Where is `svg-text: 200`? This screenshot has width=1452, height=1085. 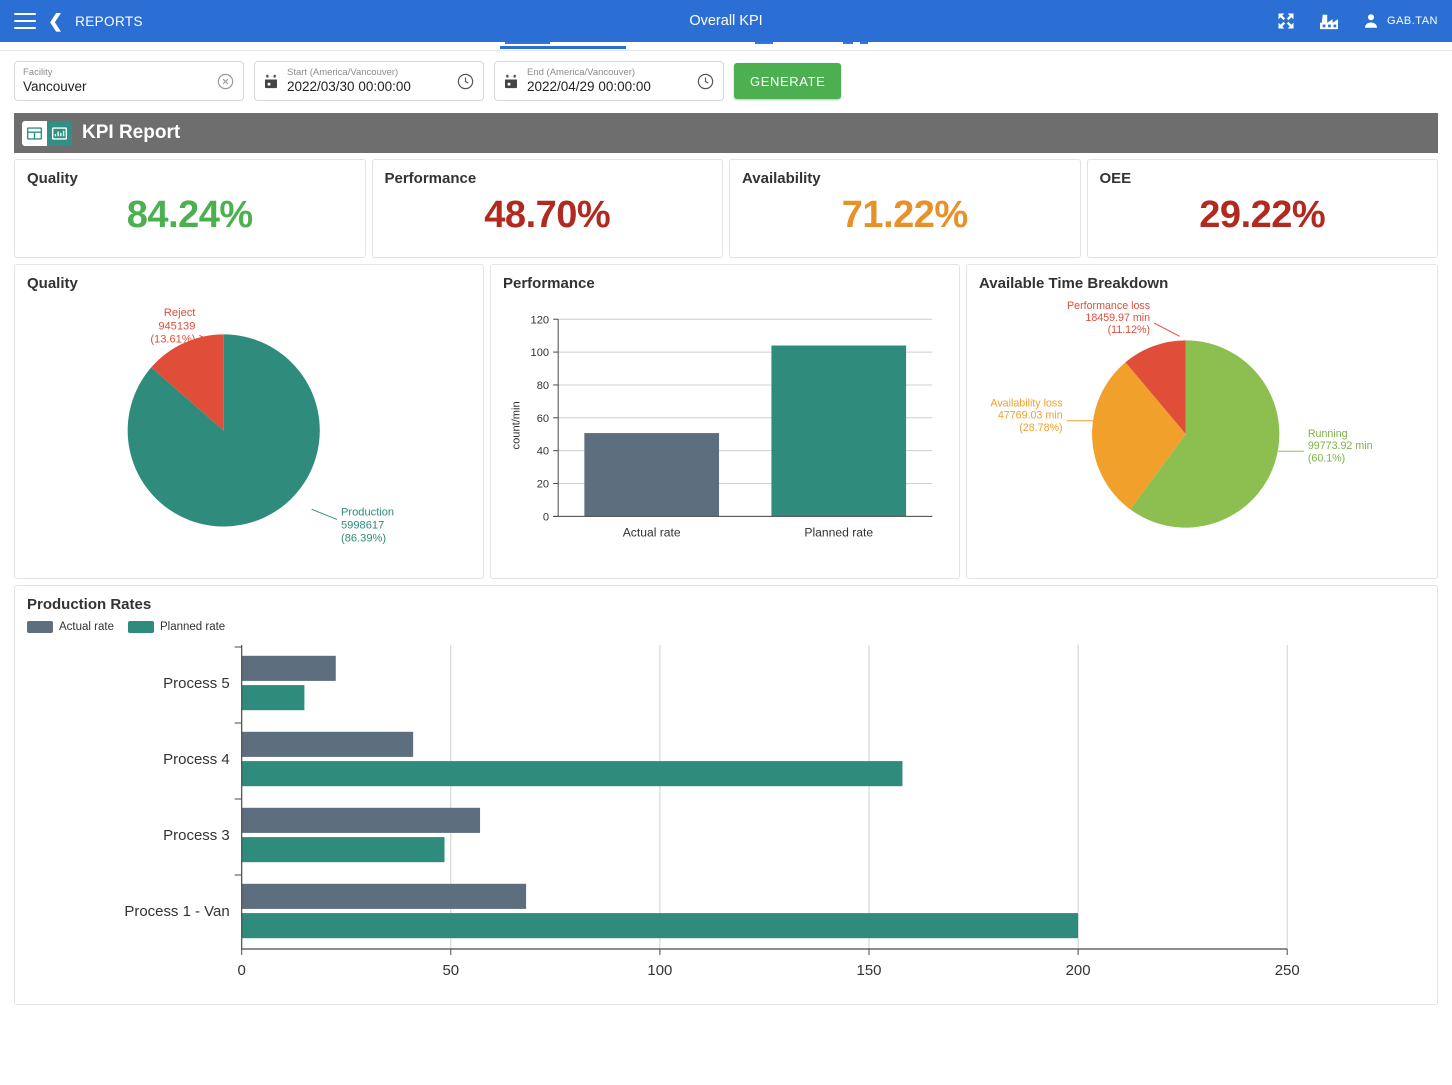
svg-text: 200 is located at coordinates (1078, 970).